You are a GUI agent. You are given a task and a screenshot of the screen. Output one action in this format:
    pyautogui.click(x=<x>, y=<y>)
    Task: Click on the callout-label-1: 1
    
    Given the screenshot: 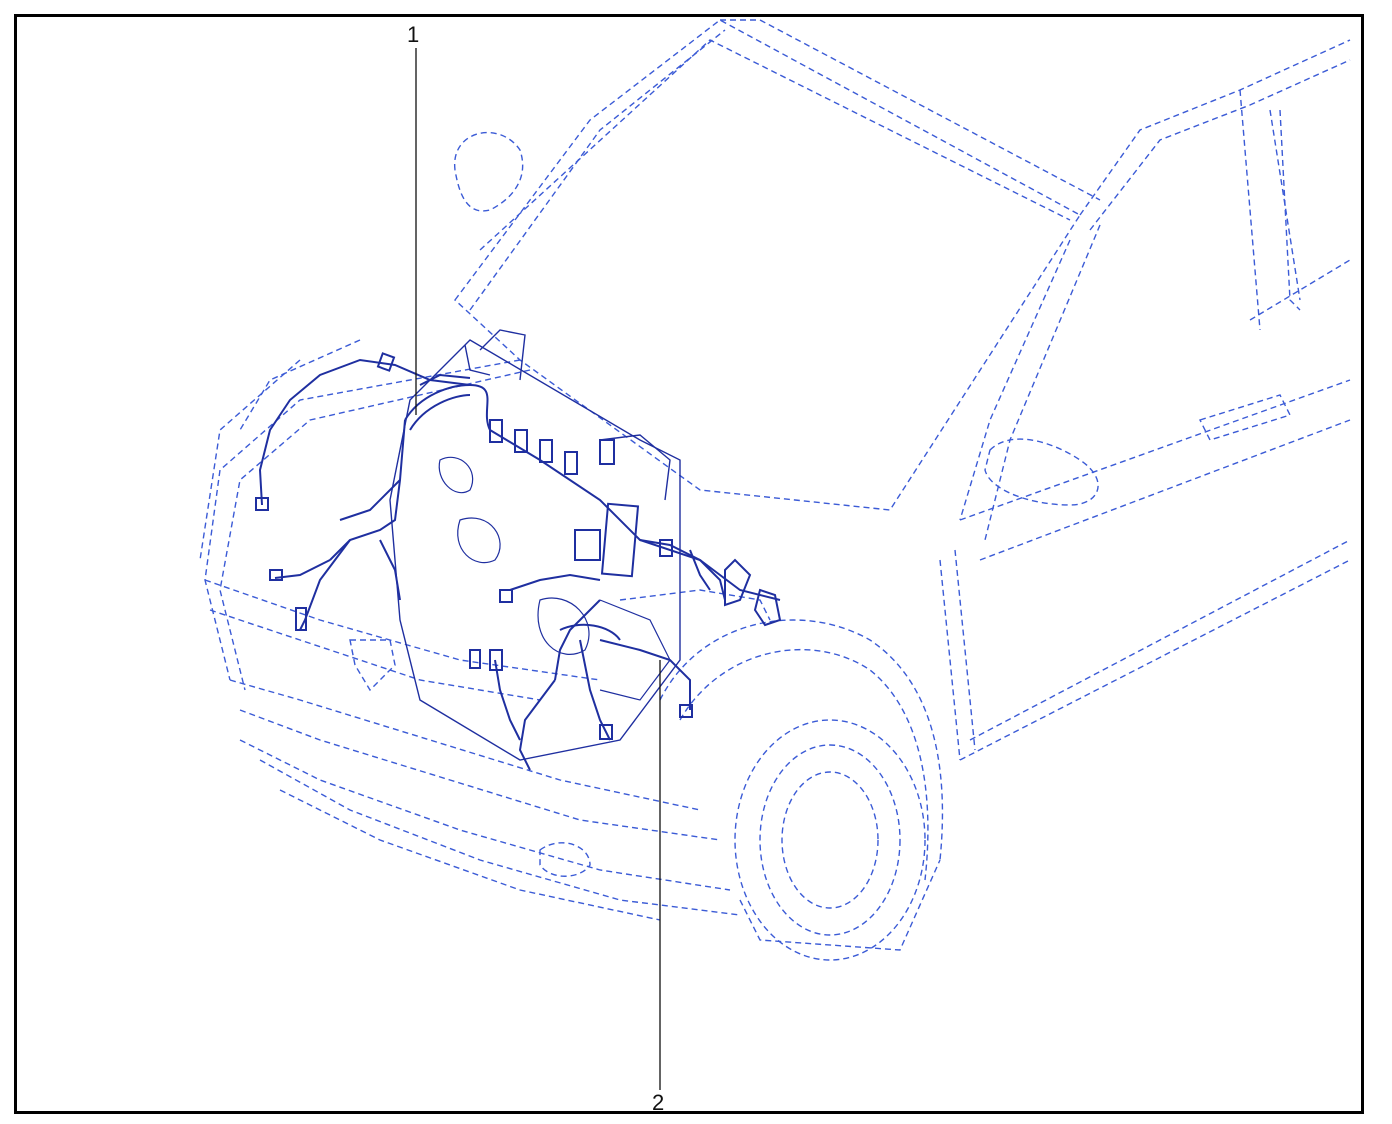 What is the action you would take?
    pyautogui.click(x=413, y=34)
    